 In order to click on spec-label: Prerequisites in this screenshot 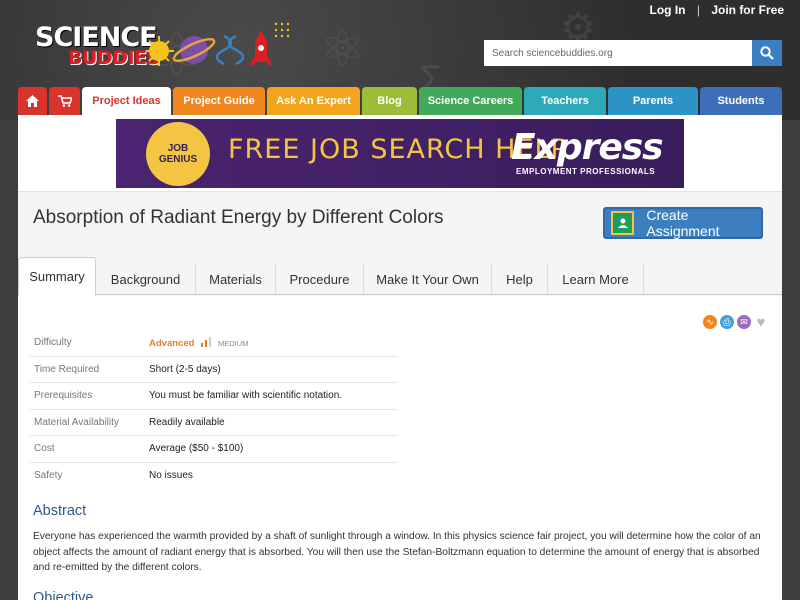, I will do `click(63, 396)`.